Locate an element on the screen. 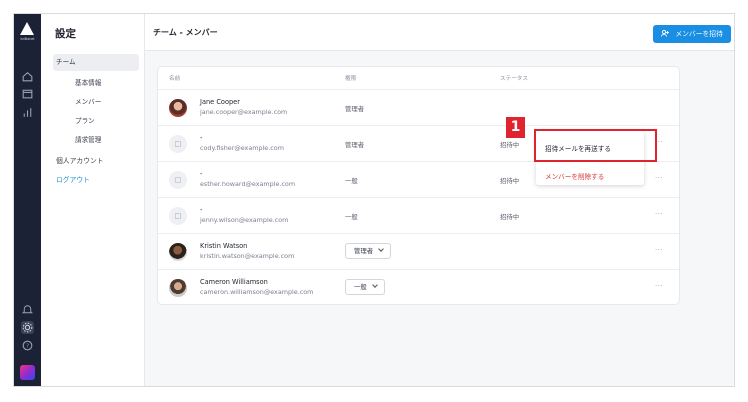 The image size is (748, 402). member-name: Jane Cooper is located at coordinates (220, 102).